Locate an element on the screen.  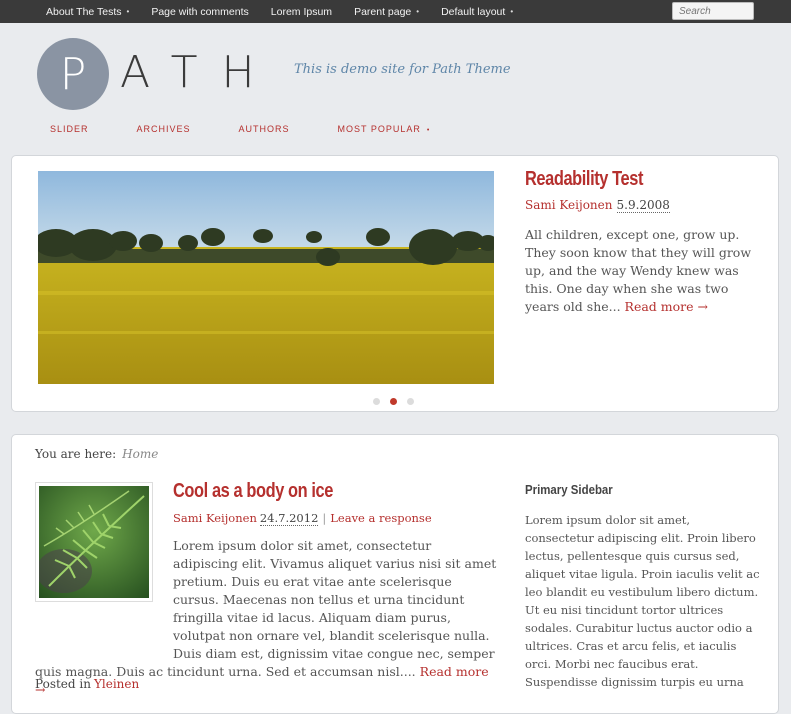
topnav-item-default-layout: Default layout • is located at coordinates (477, 12).